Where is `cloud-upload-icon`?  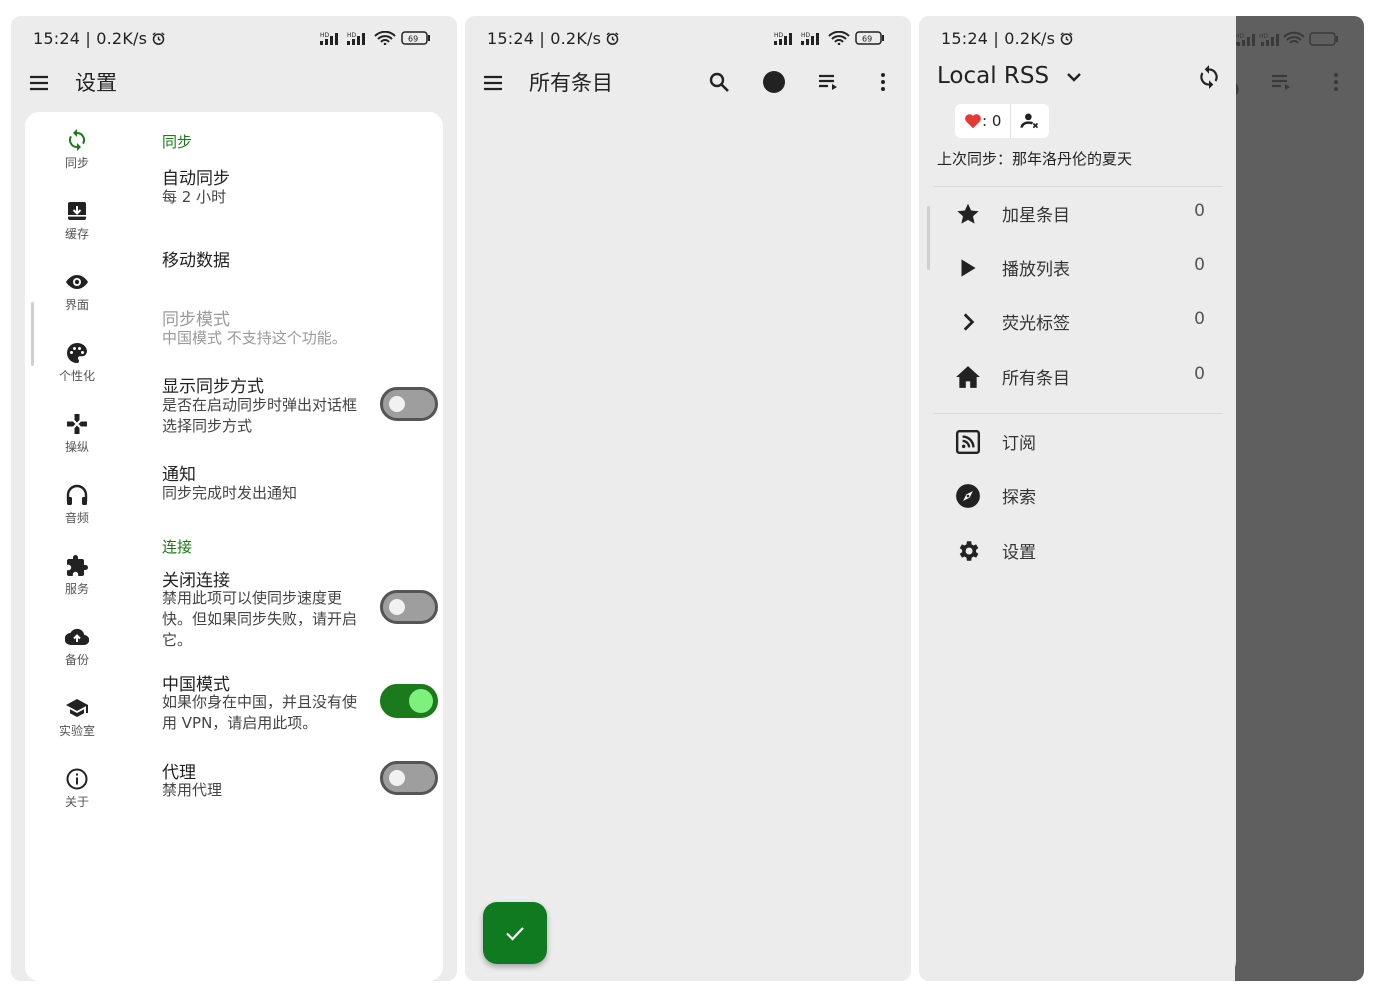
cloud-upload-icon is located at coordinates (77, 637).